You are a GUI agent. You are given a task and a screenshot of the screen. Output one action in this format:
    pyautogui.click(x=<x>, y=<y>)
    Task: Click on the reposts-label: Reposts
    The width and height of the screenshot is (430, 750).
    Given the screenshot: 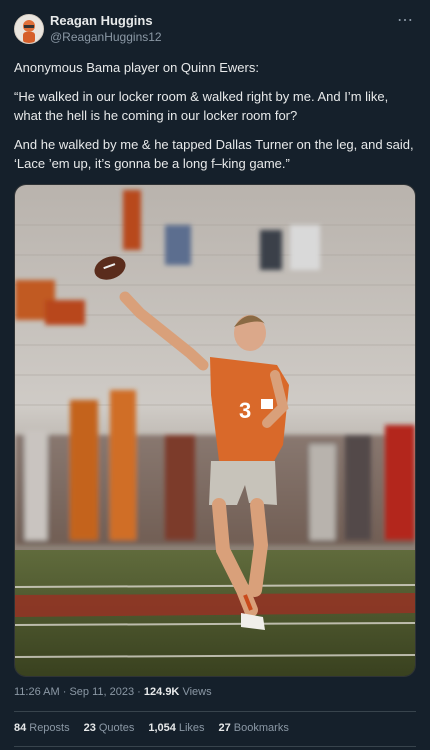 What is the action you would take?
    pyautogui.click(x=49, y=728)
    